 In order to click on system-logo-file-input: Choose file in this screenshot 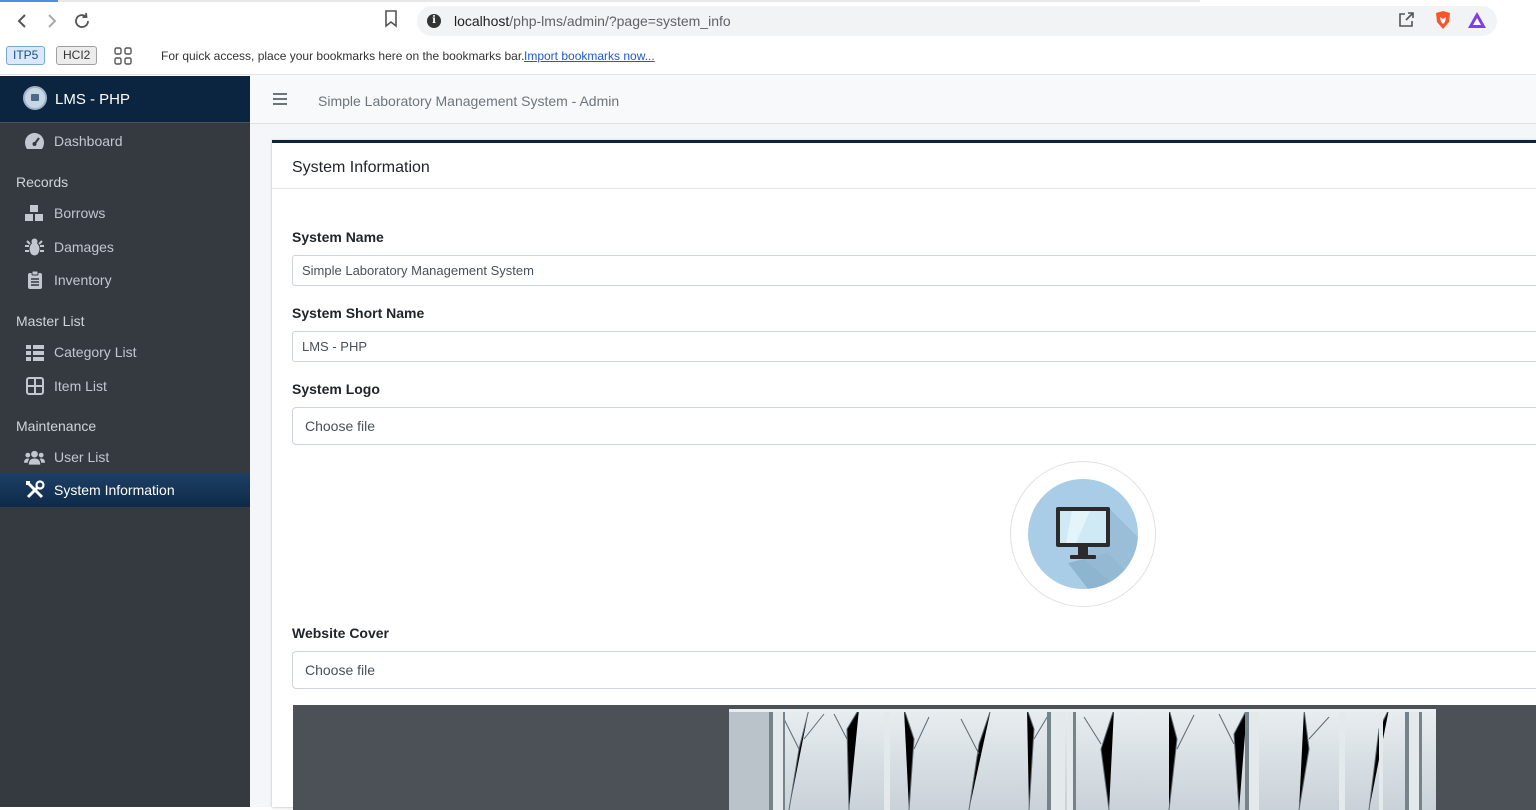, I will do `click(914, 426)`.